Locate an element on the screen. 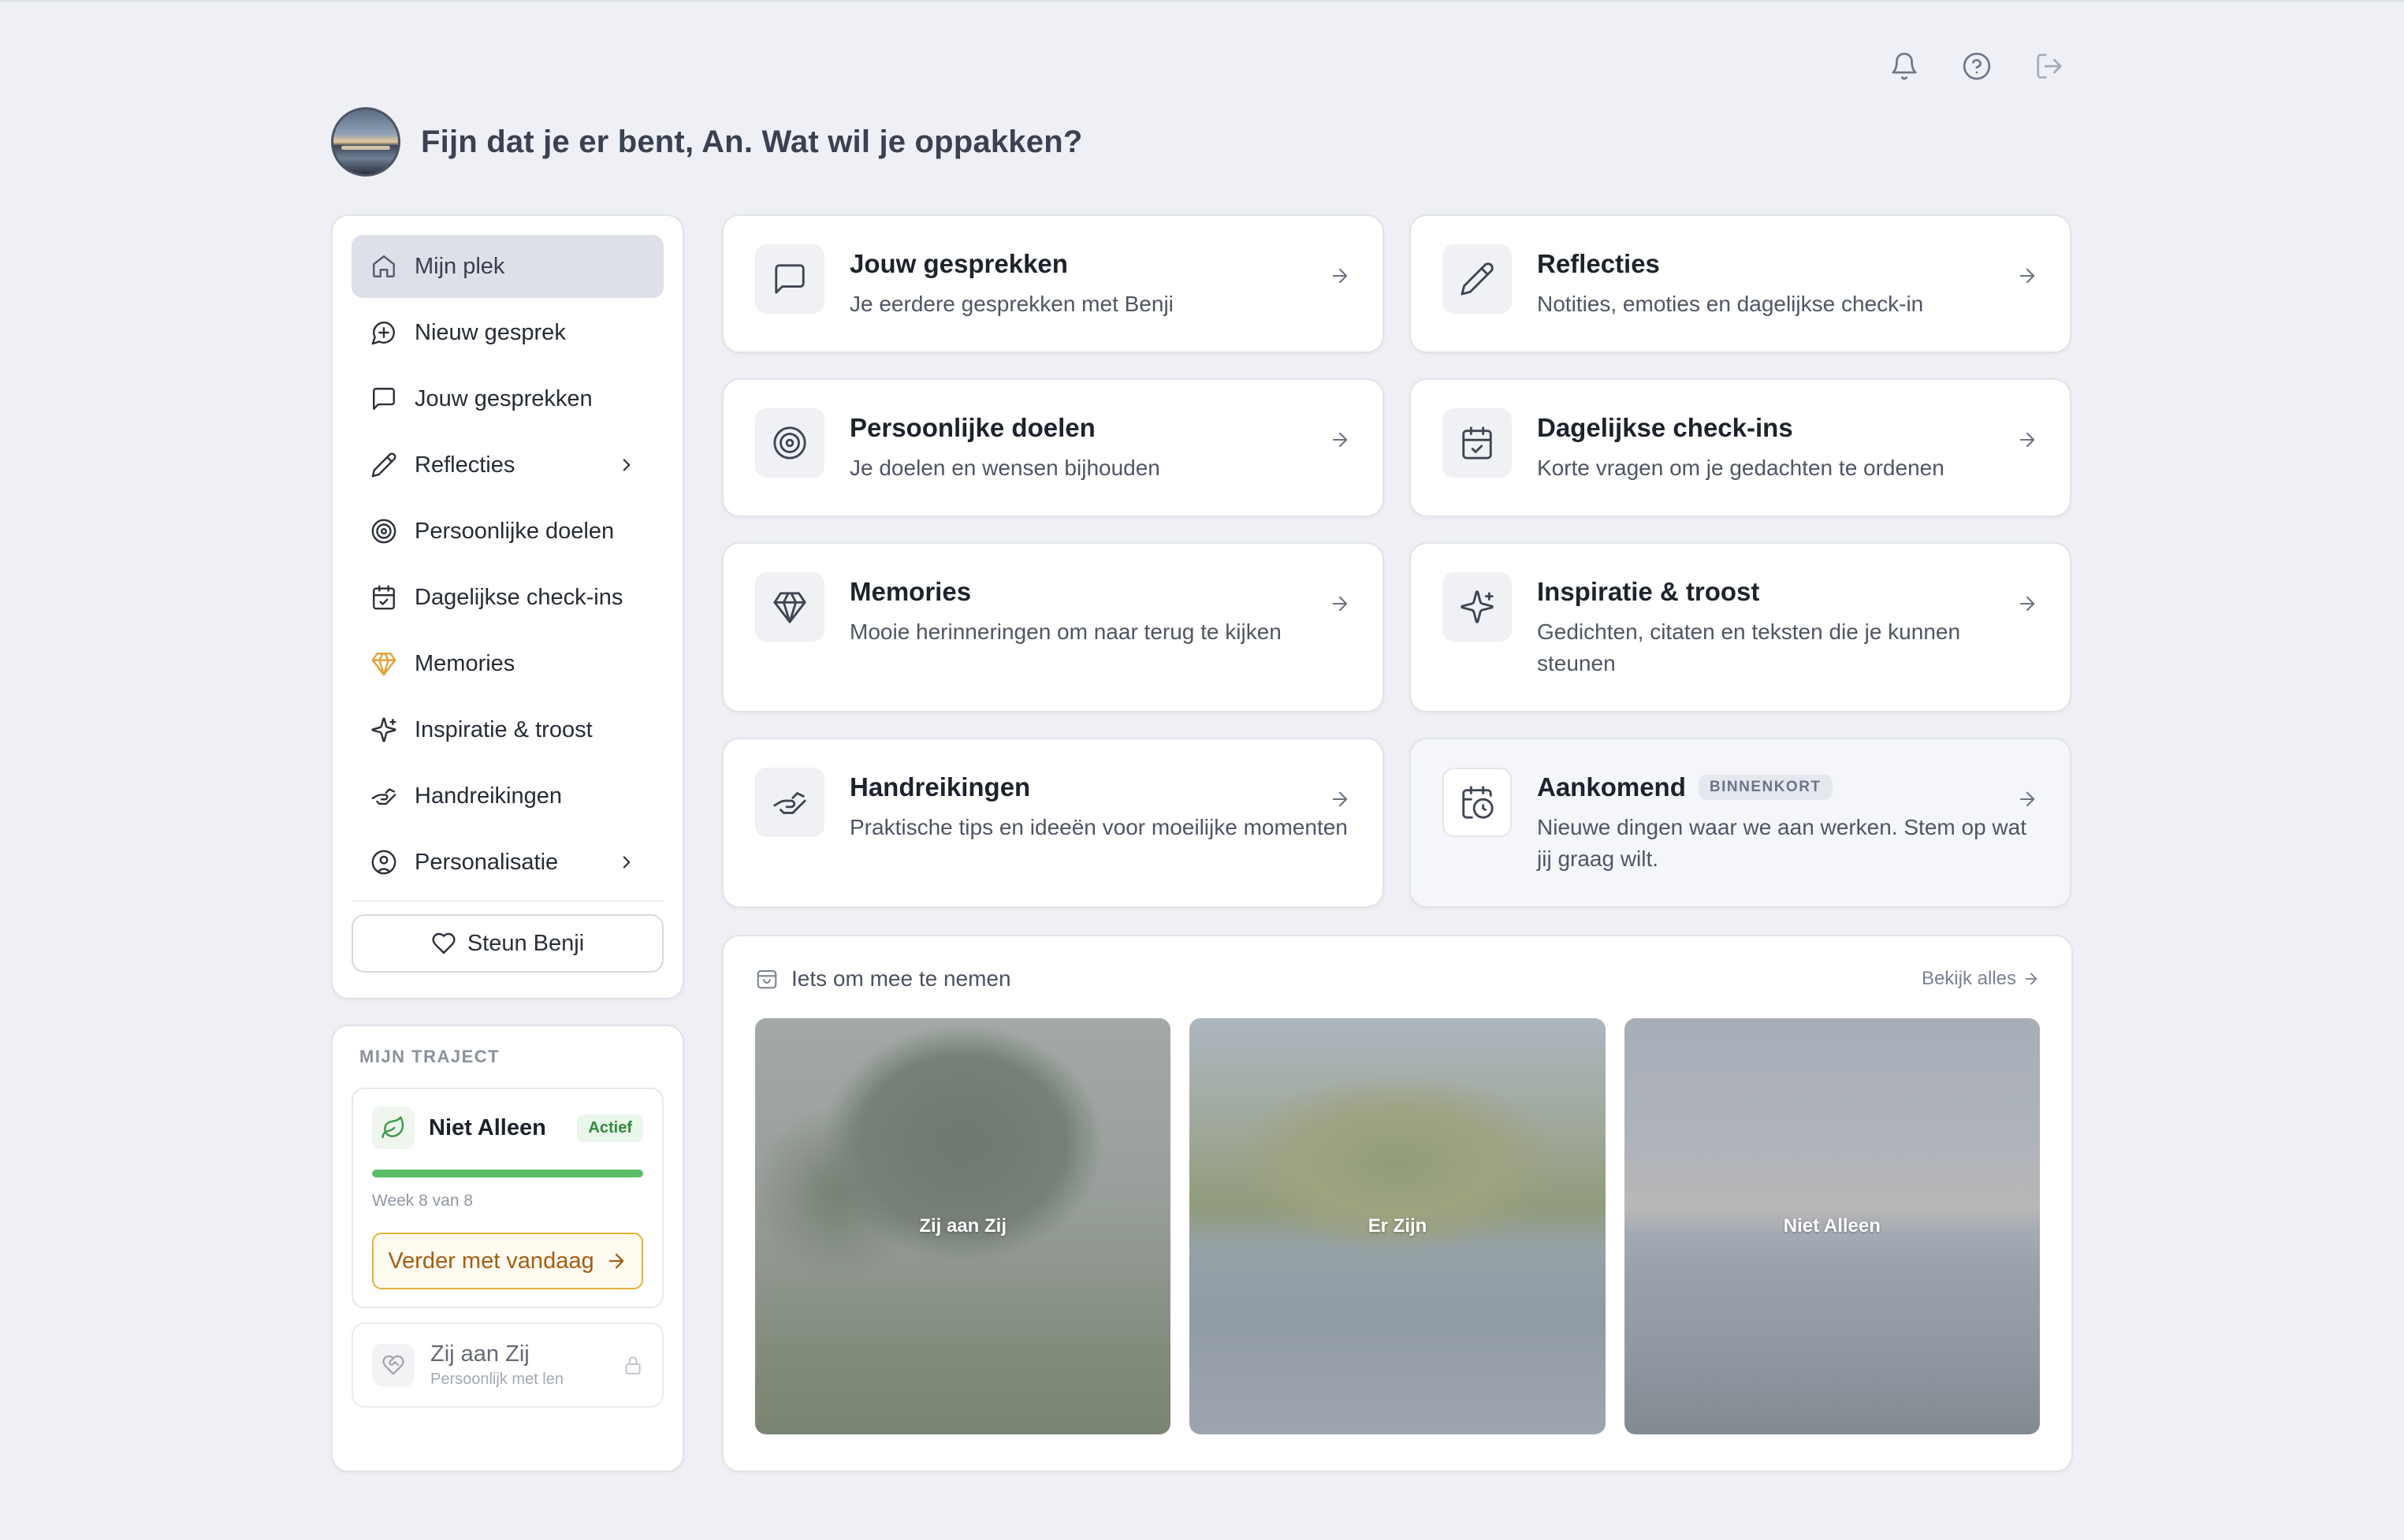 The width and height of the screenshot is (2404, 1540). leaf-icon-box is located at coordinates (393, 1128).